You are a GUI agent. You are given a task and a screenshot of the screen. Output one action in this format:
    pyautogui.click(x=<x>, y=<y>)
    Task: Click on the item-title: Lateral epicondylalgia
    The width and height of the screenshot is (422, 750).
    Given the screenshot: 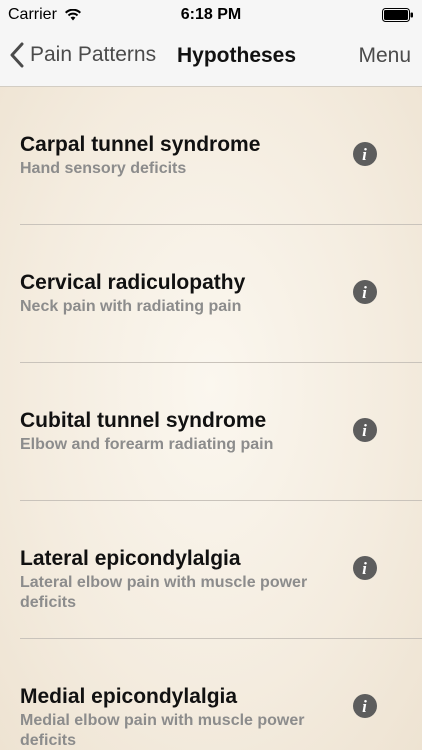 What is the action you would take?
    pyautogui.click(x=130, y=558)
    